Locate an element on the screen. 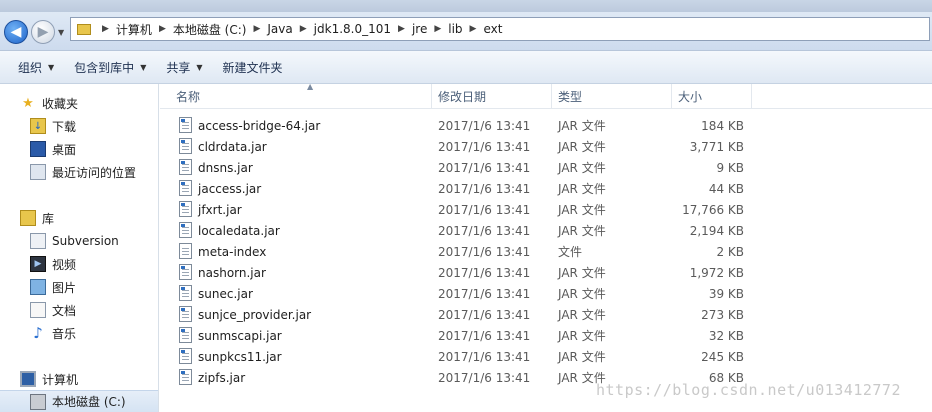 This screenshot has width=932, height=412. file-name: jfxrt.jar is located at coordinates (220, 209).